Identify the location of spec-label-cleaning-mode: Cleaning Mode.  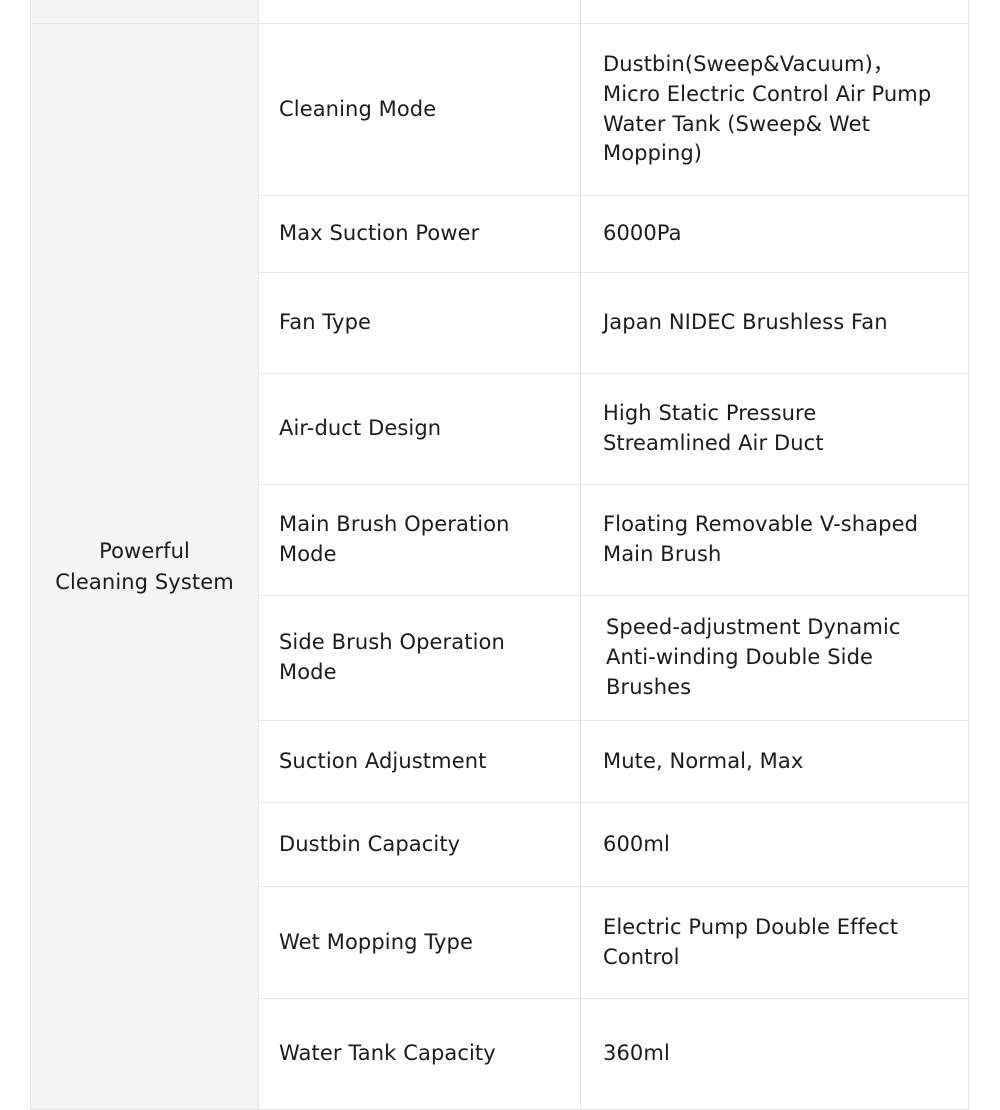
(419, 109).